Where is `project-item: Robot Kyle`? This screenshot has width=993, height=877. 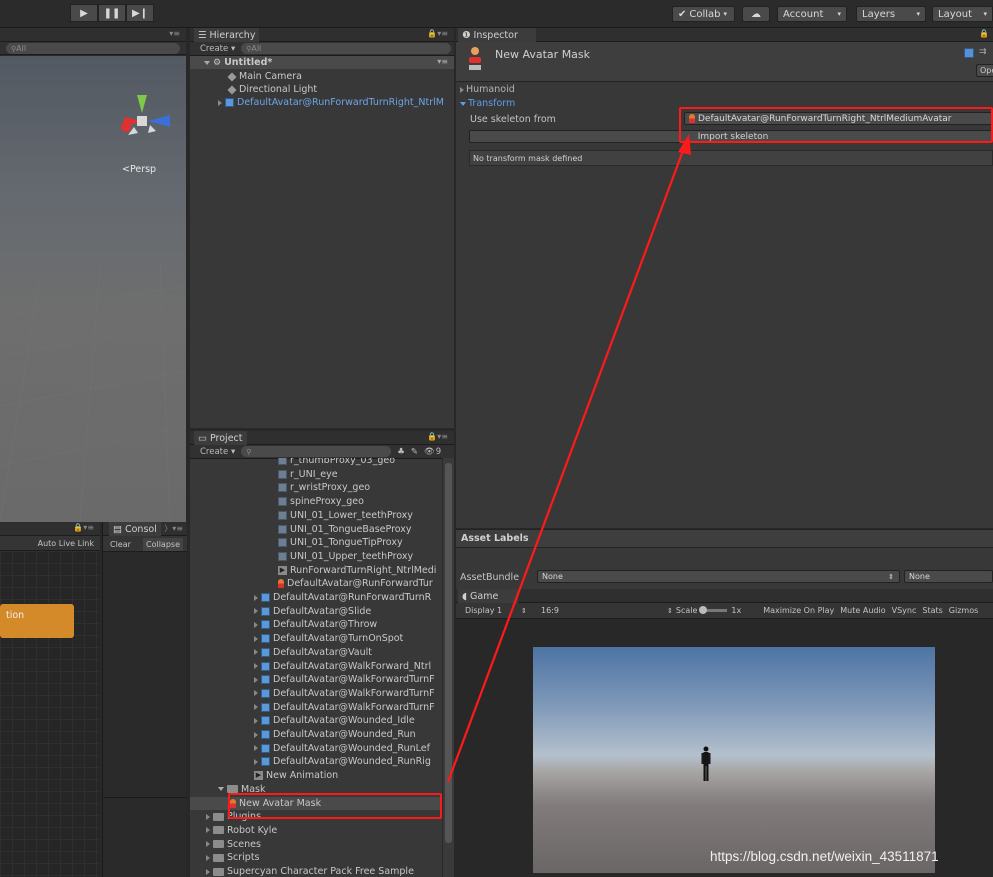
project-item: Robot Kyle is located at coordinates (316, 830).